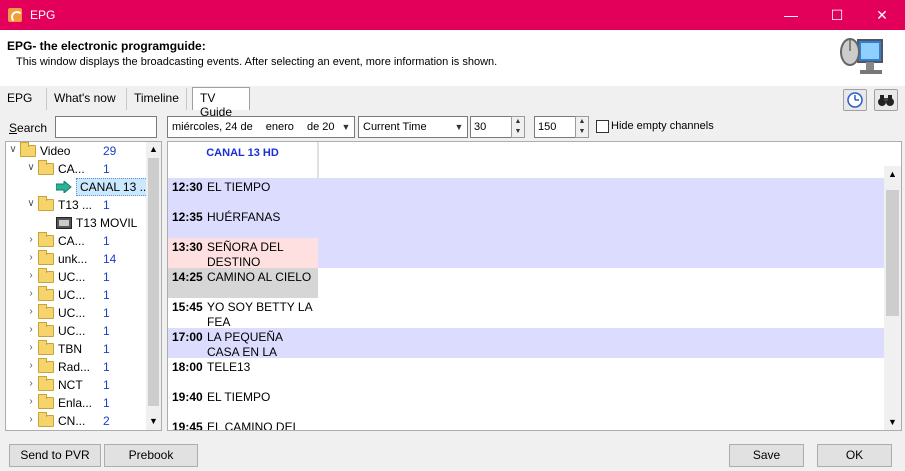 This screenshot has height=471, width=905. I want to click on tab-tv-guide: TV Guide, so click(221, 103).